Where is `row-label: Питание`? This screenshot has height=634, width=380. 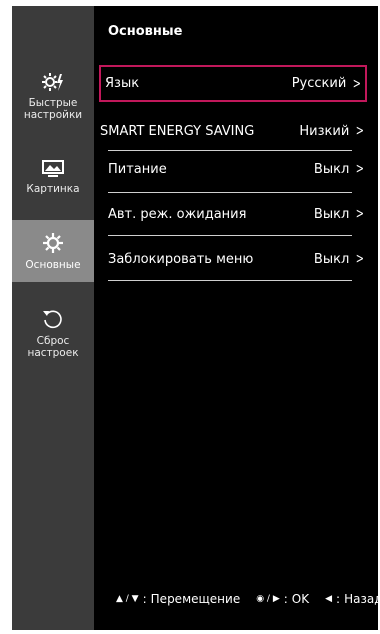 row-label: Питание is located at coordinates (137, 169).